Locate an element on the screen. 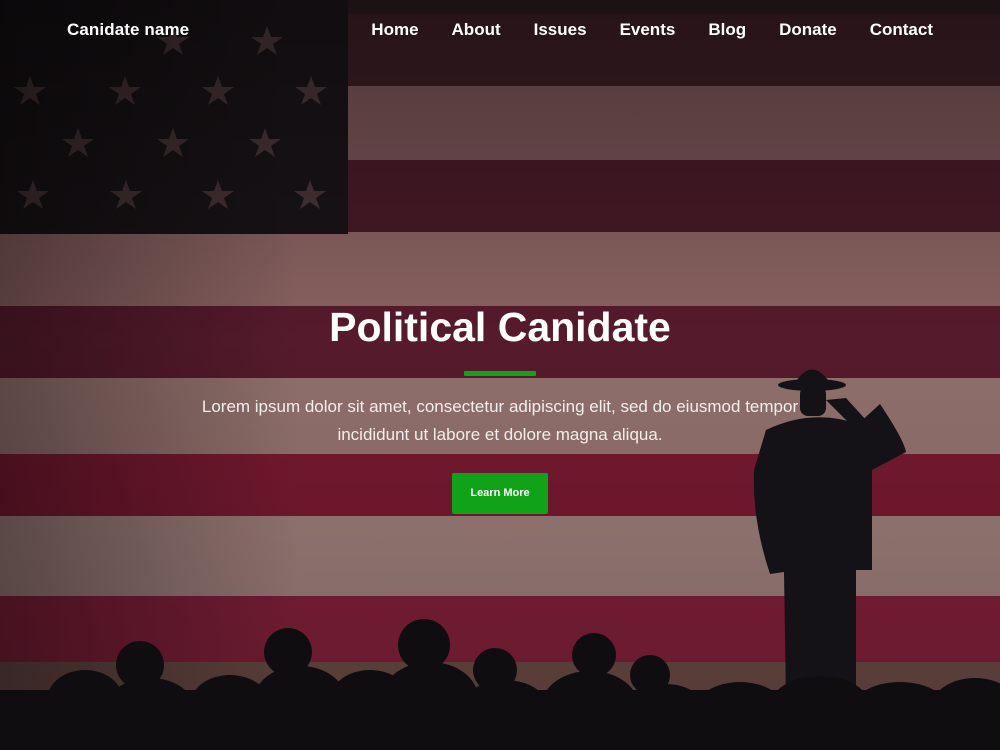 The height and width of the screenshot is (750, 1000). nav-link-contact: Contact is located at coordinates (901, 29).